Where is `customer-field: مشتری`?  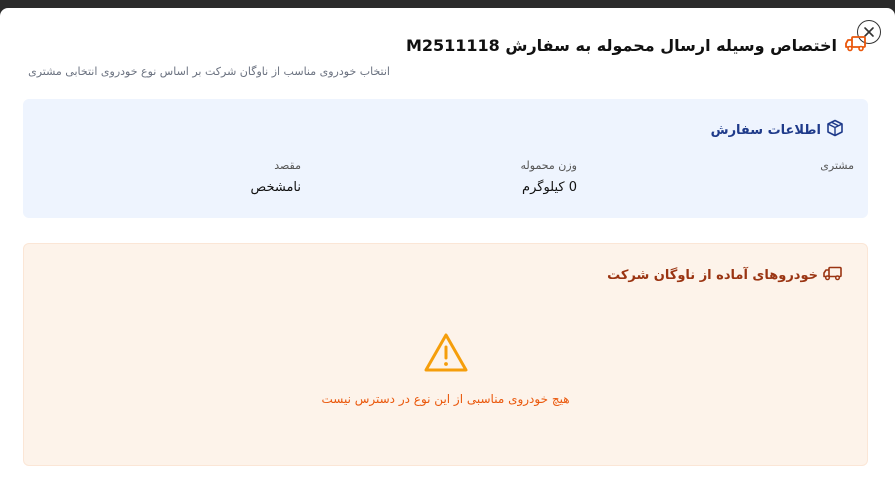
customer-field: مشتری is located at coordinates (837, 169).